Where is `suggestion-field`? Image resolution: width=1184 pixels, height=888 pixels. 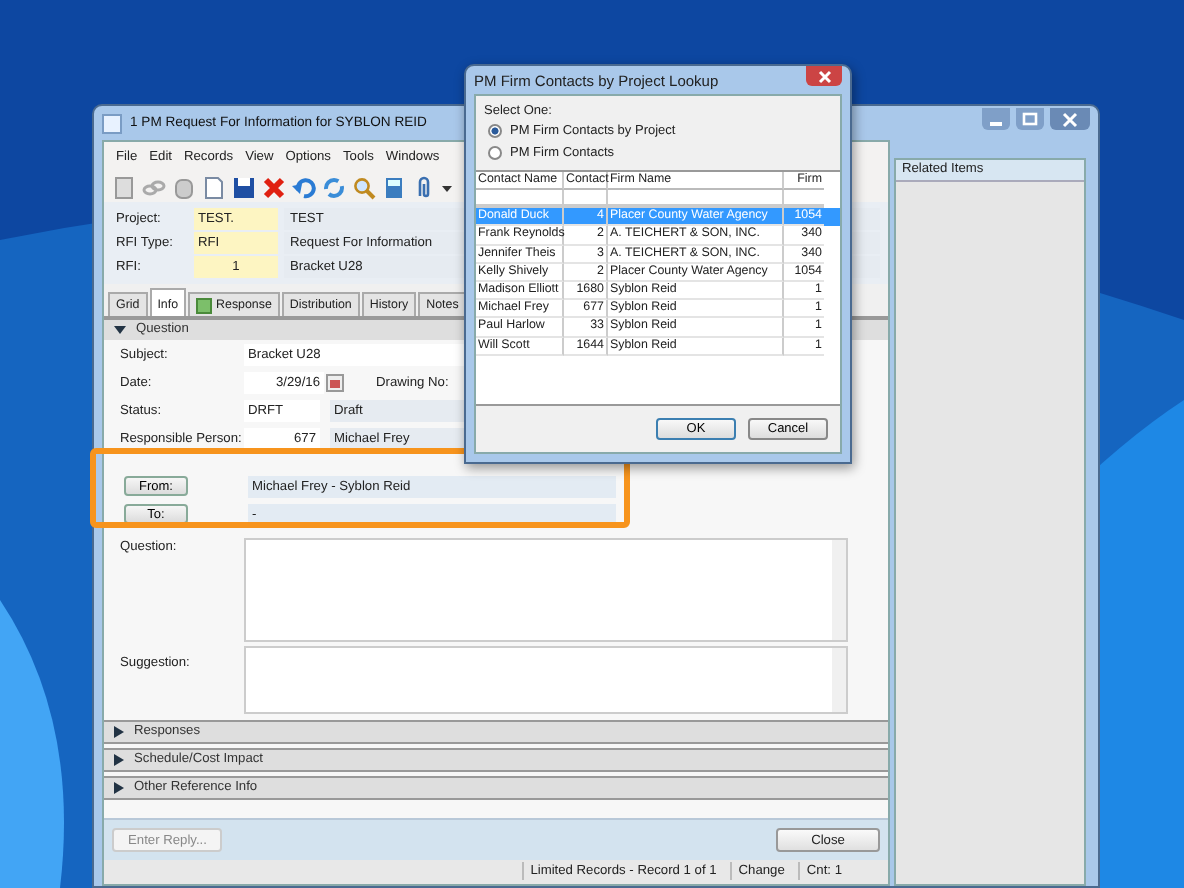
suggestion-field is located at coordinates (546, 680).